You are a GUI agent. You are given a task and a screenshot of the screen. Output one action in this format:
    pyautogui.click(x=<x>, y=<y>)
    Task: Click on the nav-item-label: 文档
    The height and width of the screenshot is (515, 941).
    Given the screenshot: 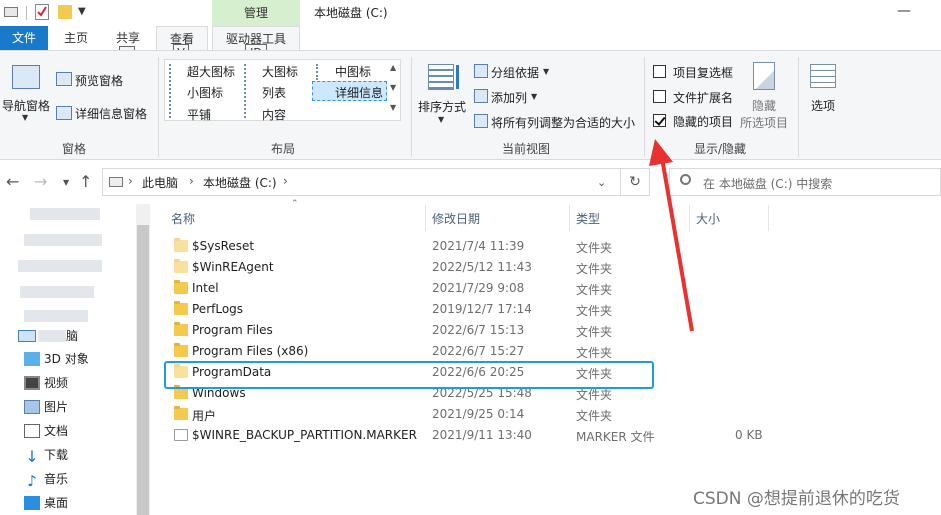 What is the action you would take?
    pyautogui.click(x=56, y=431)
    